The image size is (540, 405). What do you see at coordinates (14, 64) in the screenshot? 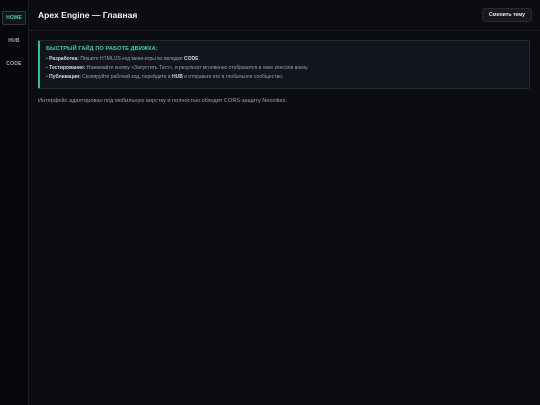
I see `sidebar-item-code: CODE` at bounding box center [14, 64].